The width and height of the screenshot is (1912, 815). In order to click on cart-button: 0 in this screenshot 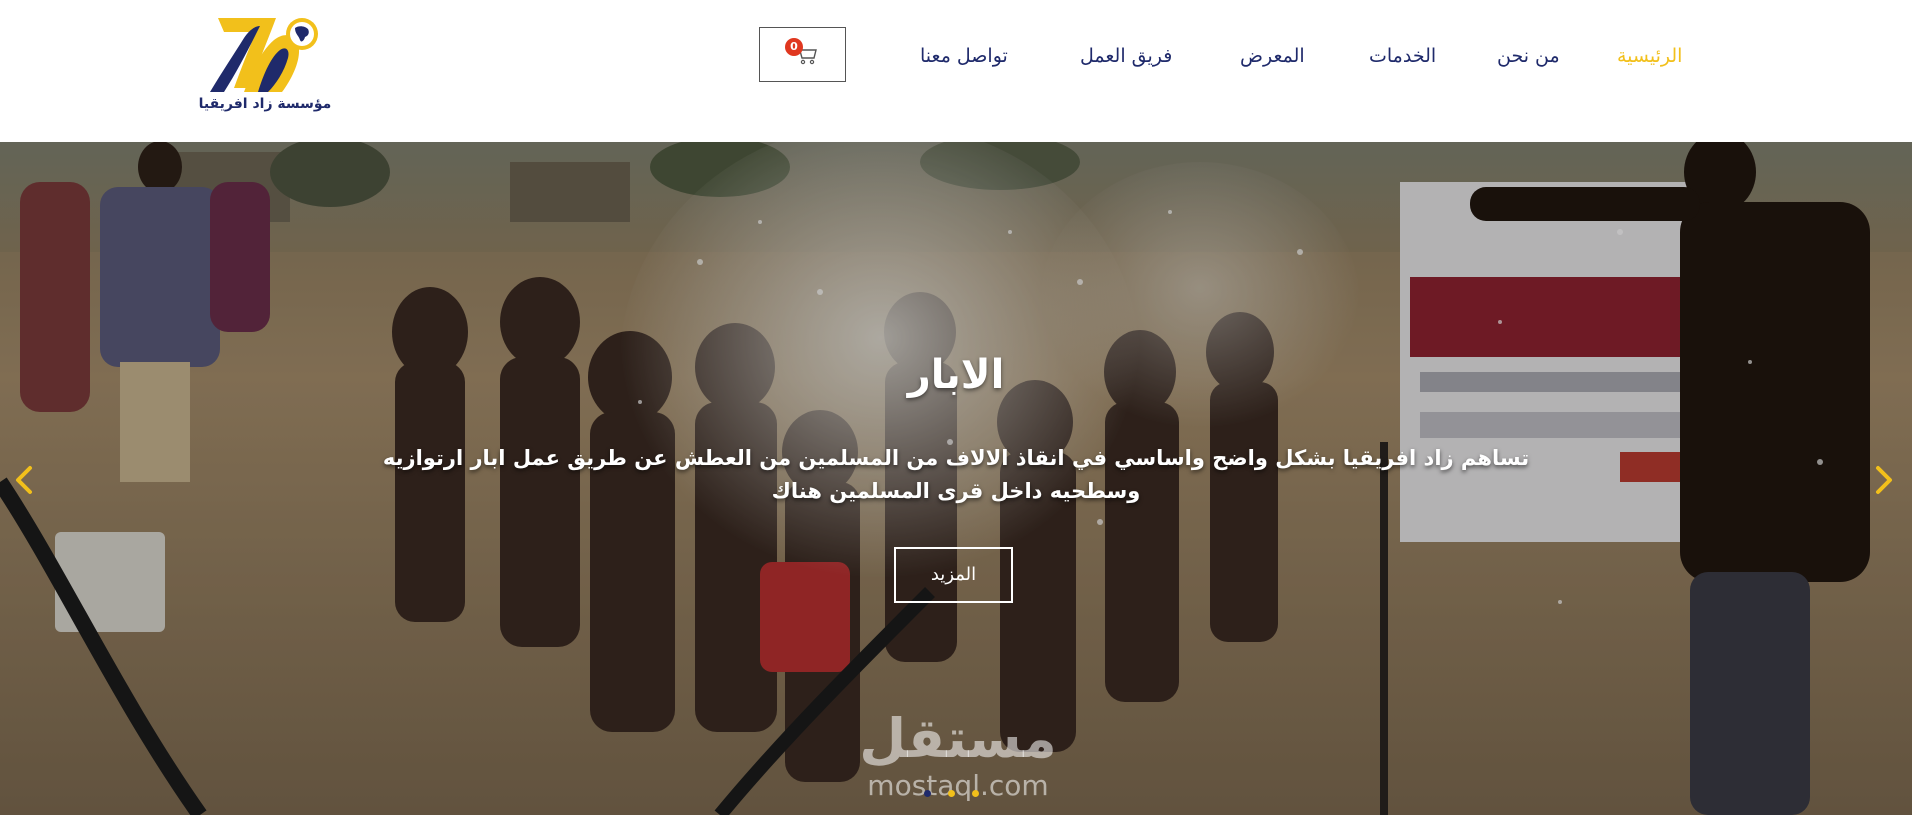, I will do `click(802, 54)`.